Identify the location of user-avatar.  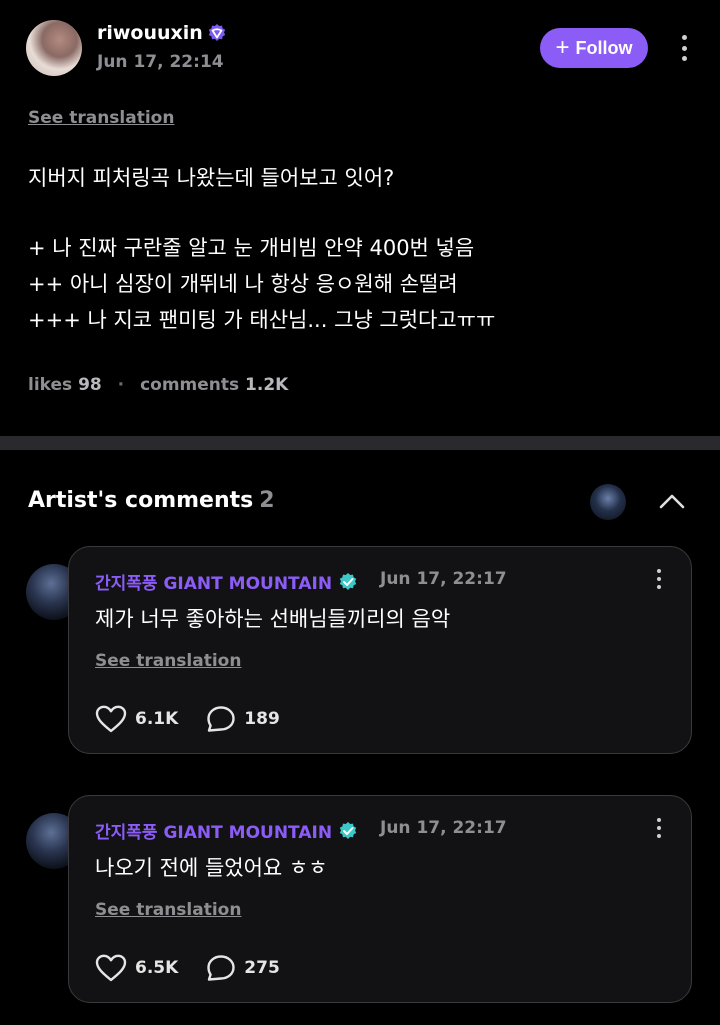
(54, 48).